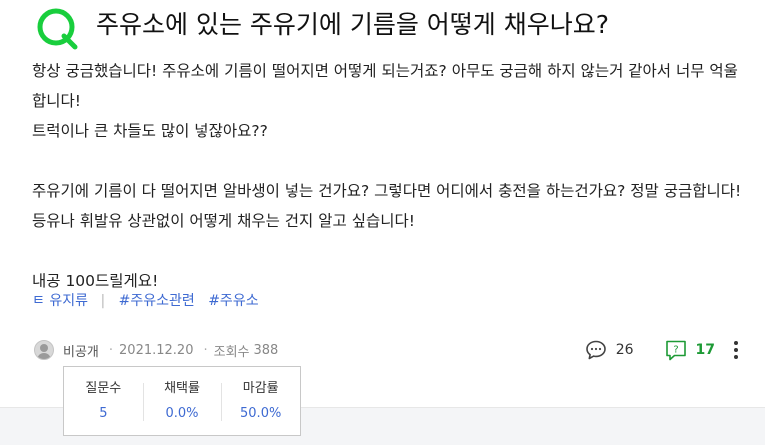 This screenshot has height=445, width=765. I want to click on views-count: 388, so click(266, 350).